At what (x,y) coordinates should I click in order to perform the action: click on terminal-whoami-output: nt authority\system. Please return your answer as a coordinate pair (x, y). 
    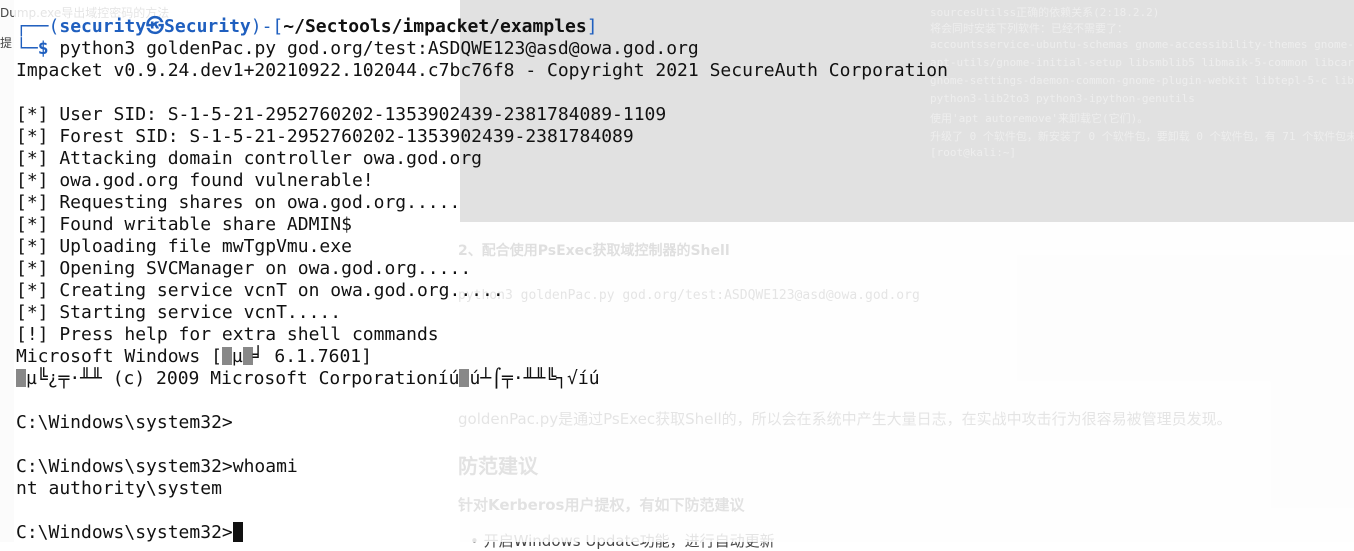
    Looking at the image, I should click on (119, 488).